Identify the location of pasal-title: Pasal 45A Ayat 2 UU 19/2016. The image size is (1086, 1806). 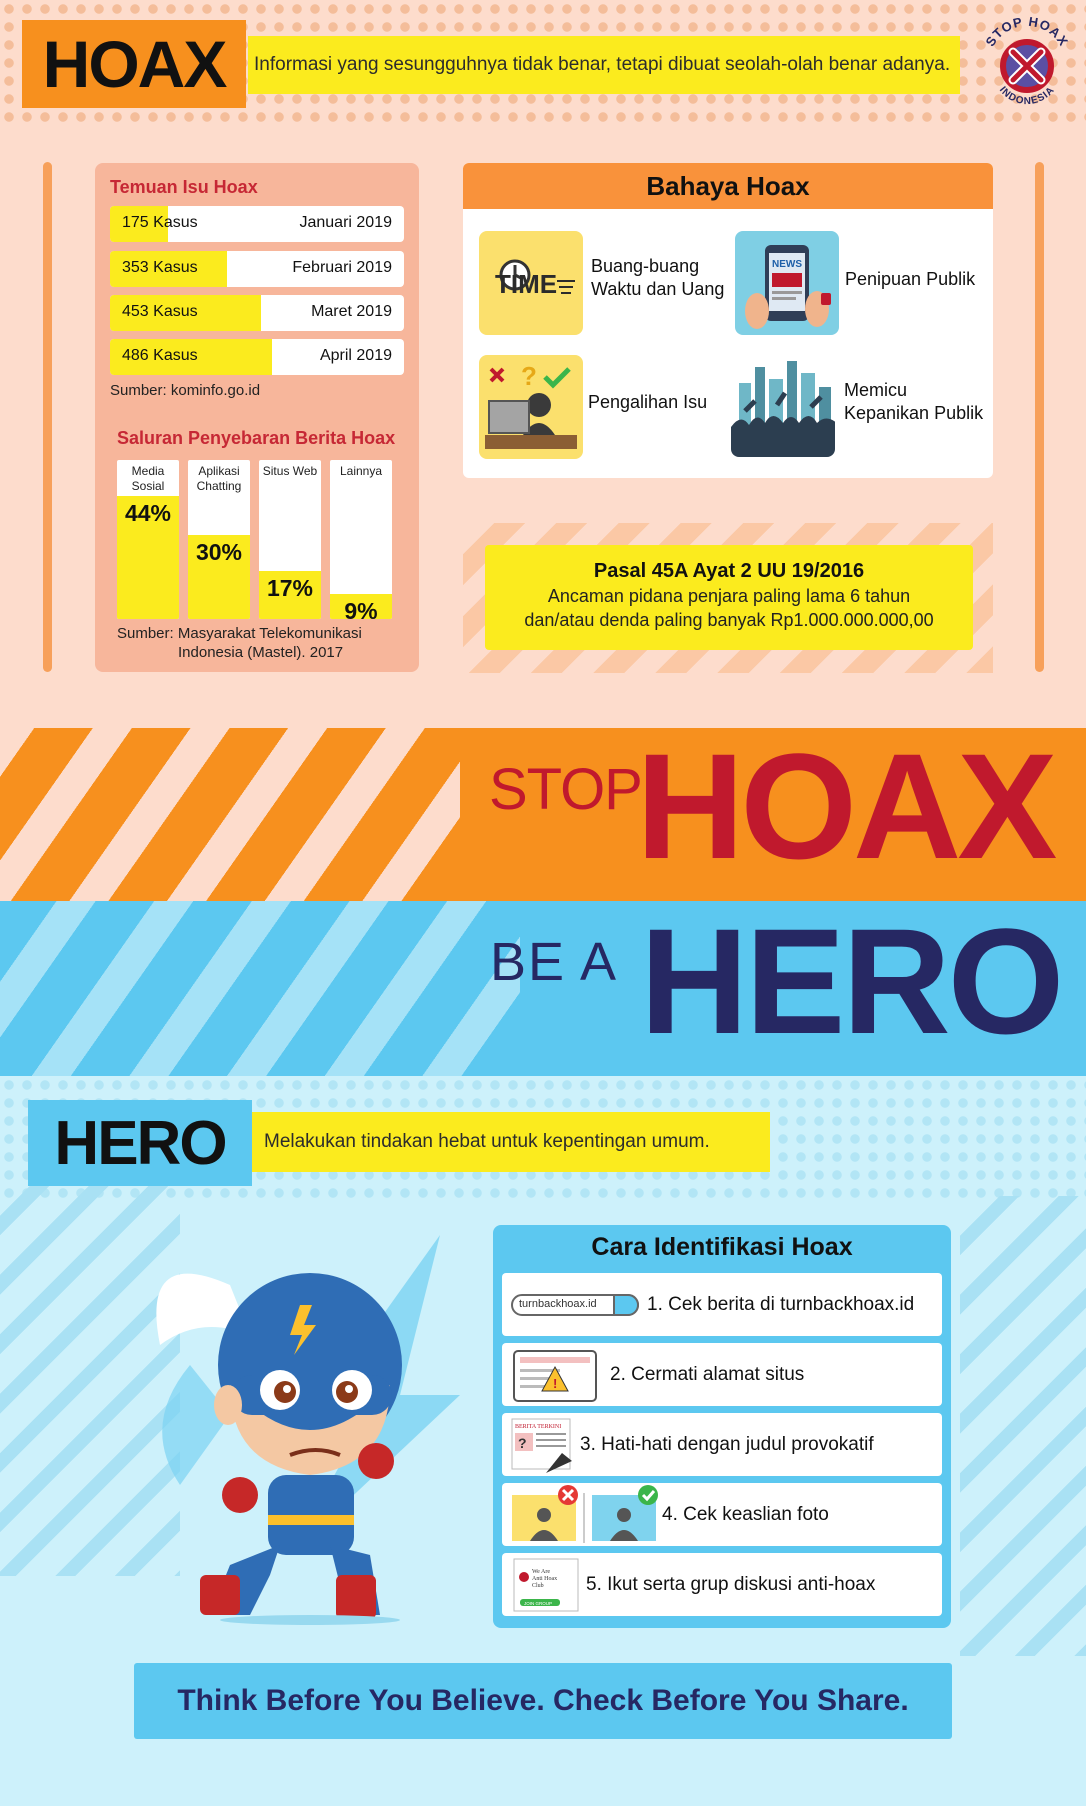
(729, 571).